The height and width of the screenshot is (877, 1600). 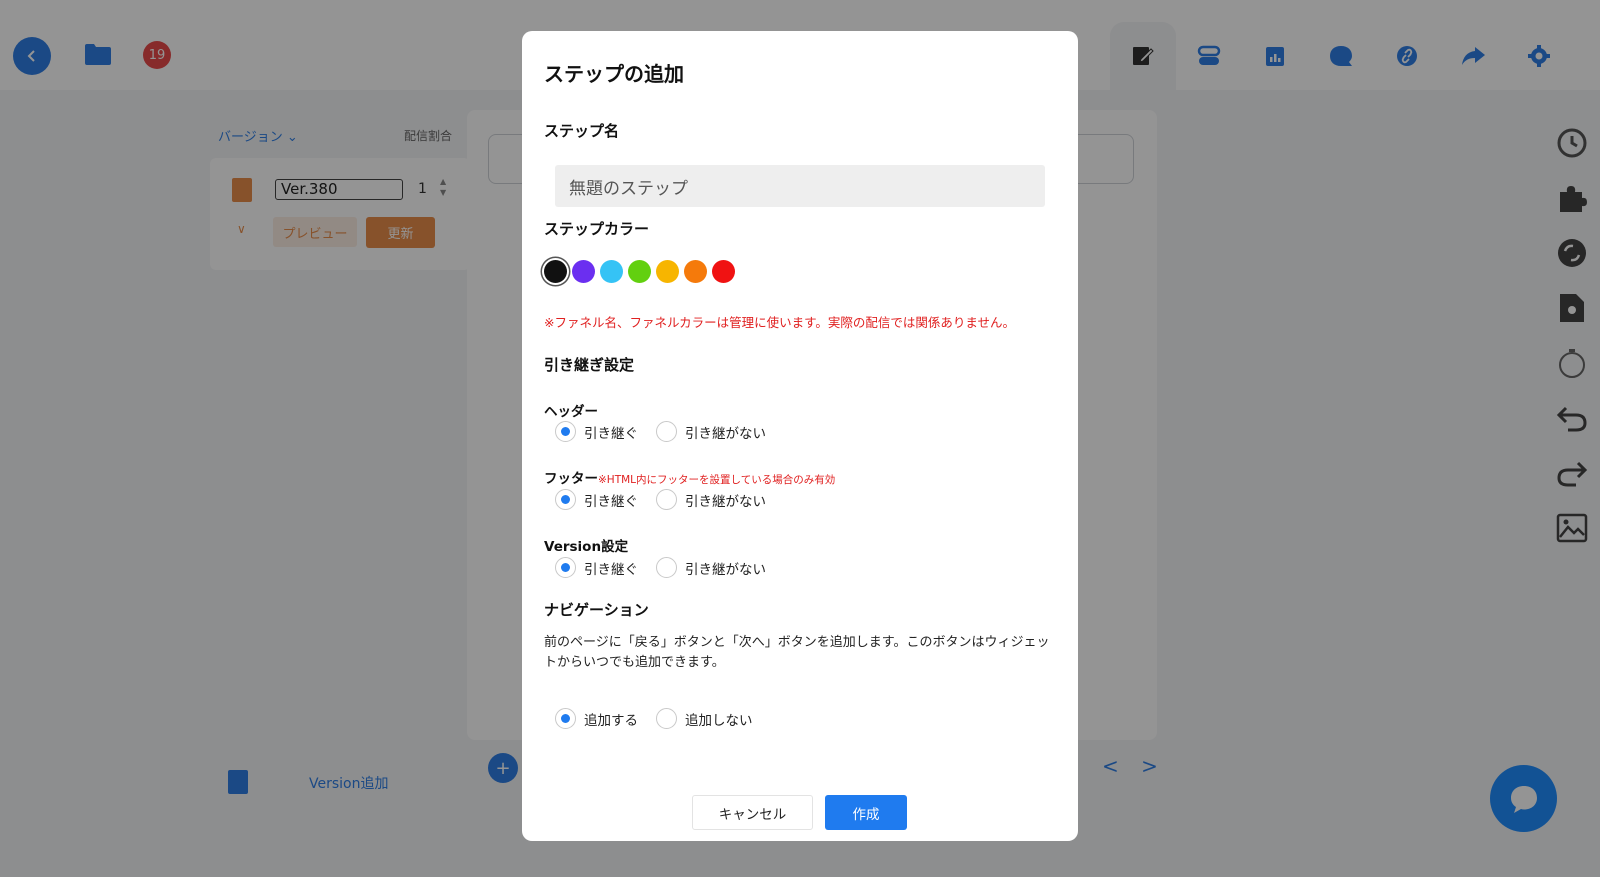 What do you see at coordinates (571, 412) in the screenshot?
I see `header-label: ヘッダー` at bounding box center [571, 412].